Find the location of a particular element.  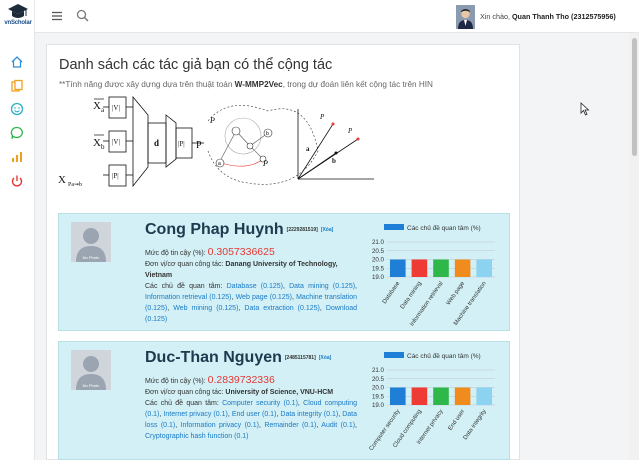

confidence-value: 0.2839732336 is located at coordinates (241, 380).